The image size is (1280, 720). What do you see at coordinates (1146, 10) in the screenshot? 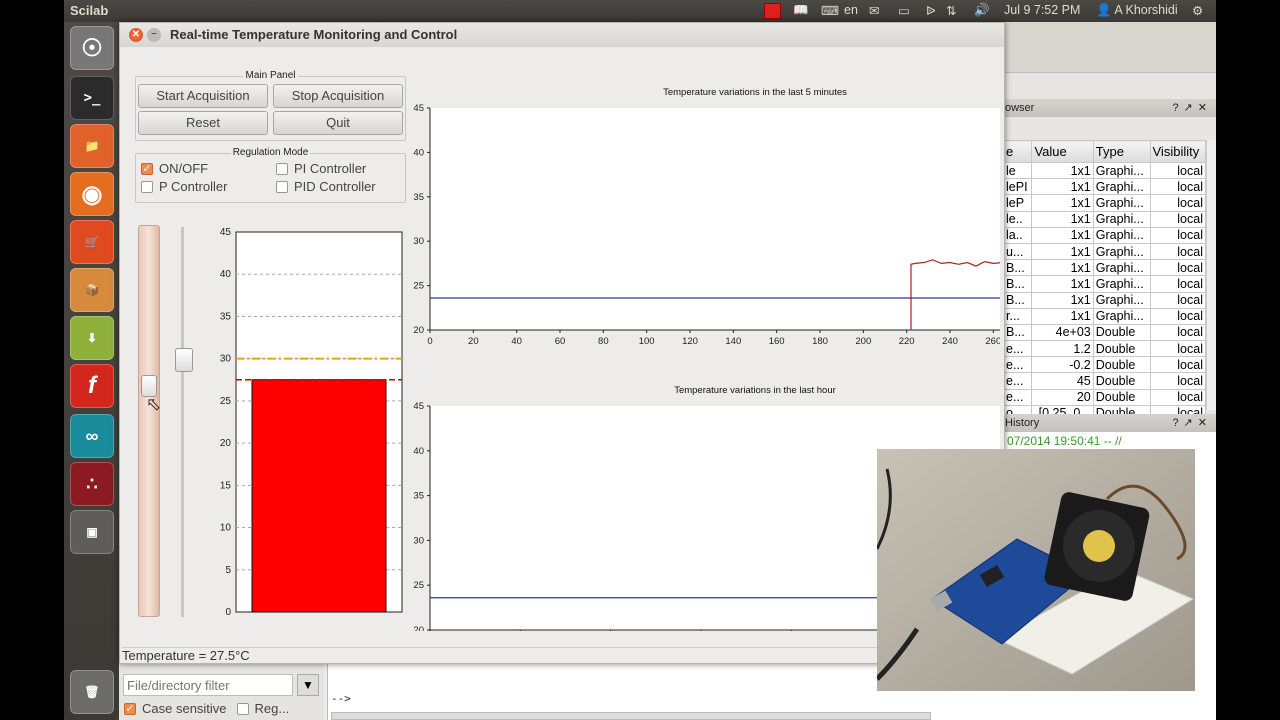
I see `user-name: A Khorshidi` at bounding box center [1146, 10].